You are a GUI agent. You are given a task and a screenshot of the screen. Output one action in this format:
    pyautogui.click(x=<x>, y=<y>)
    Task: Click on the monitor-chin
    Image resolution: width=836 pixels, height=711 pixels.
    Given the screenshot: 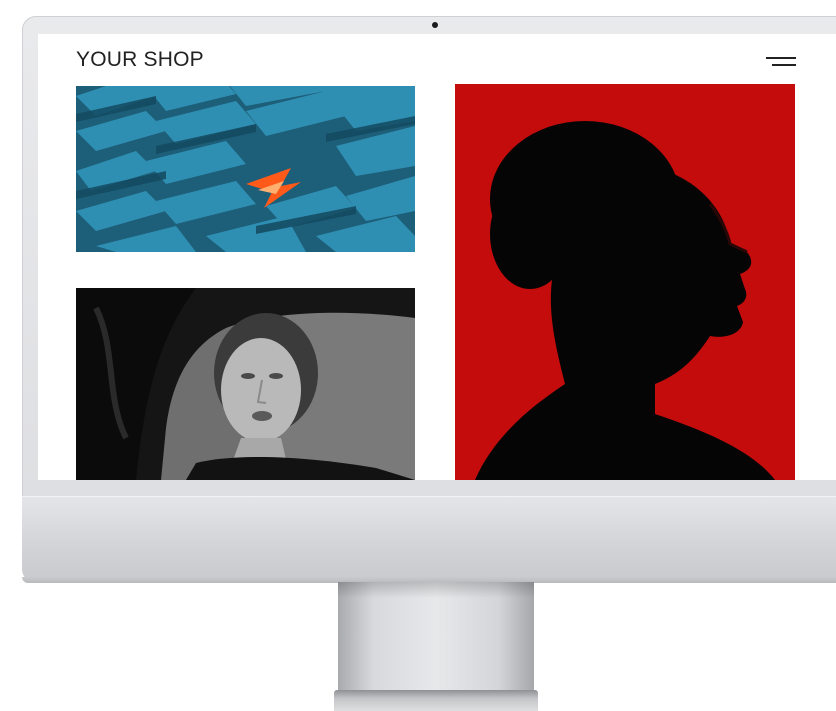 What is the action you would take?
    pyautogui.click(x=429, y=539)
    